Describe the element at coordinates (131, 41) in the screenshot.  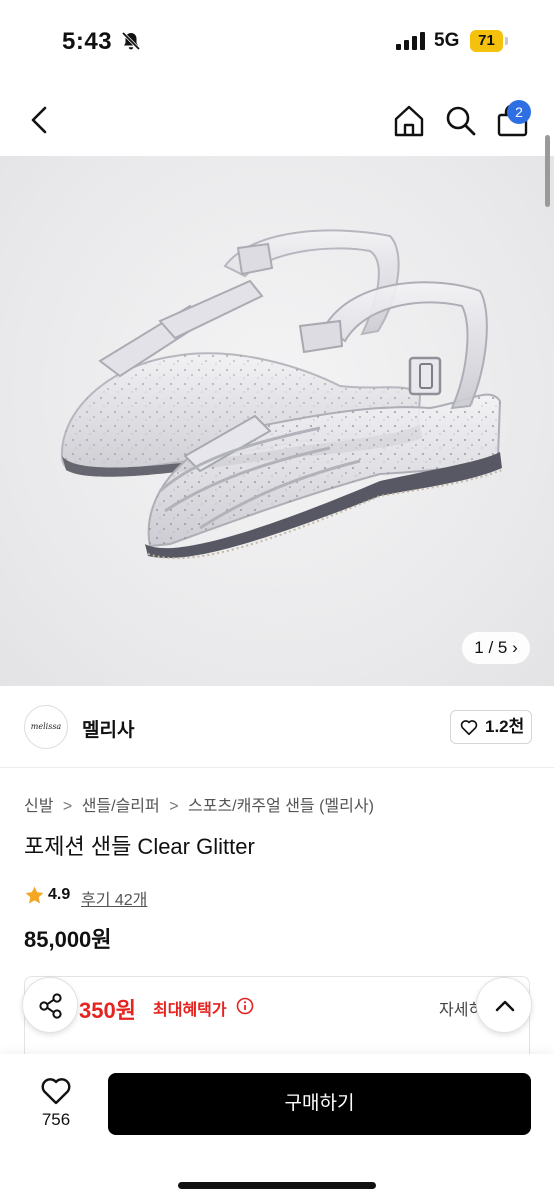
I see `bell-off-icon` at that location.